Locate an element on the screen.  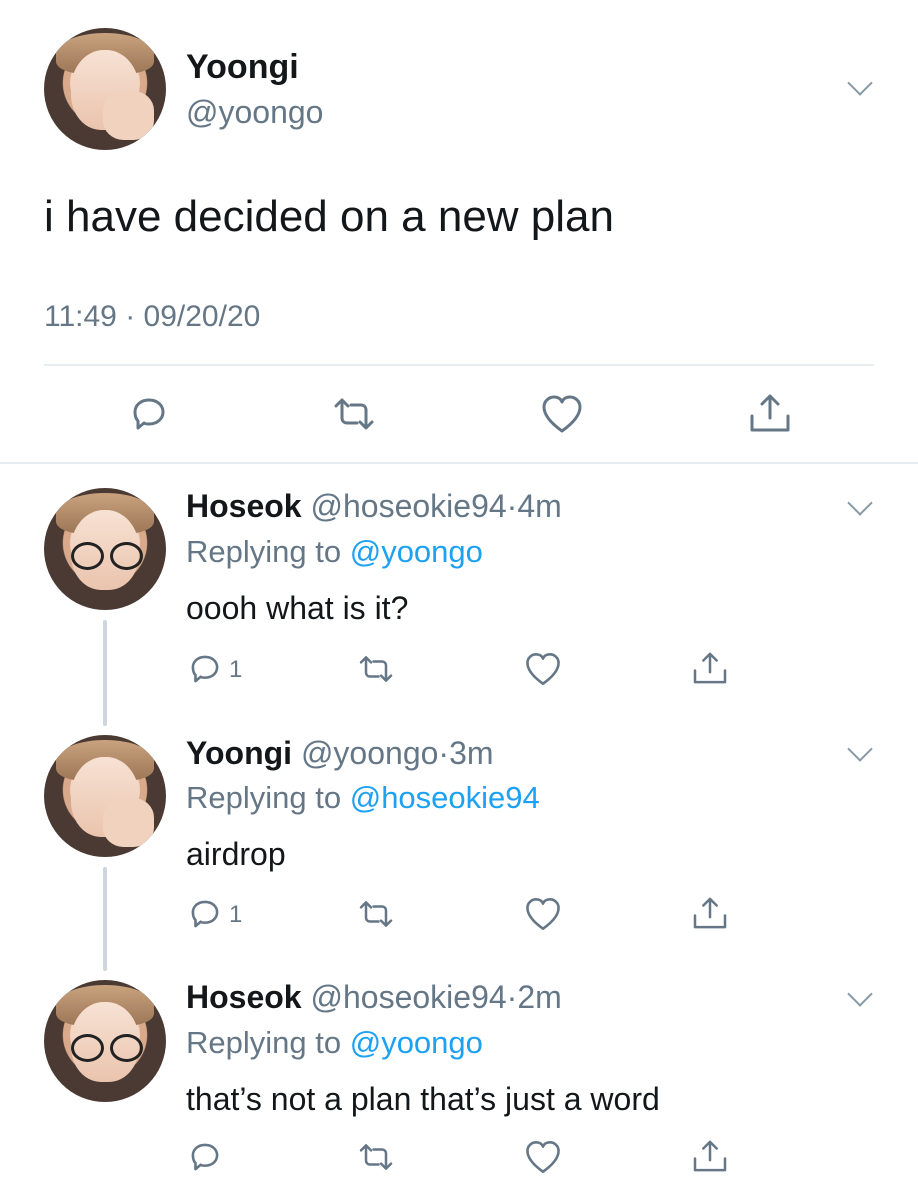
reply-age: 2m is located at coordinates (539, 997).